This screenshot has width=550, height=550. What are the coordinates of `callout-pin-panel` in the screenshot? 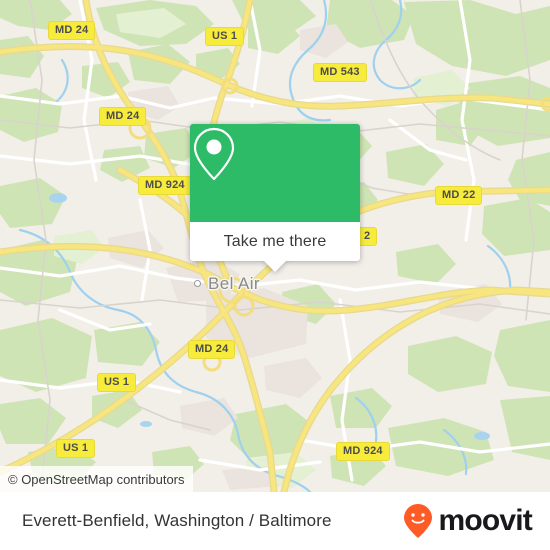 It's located at (275, 173).